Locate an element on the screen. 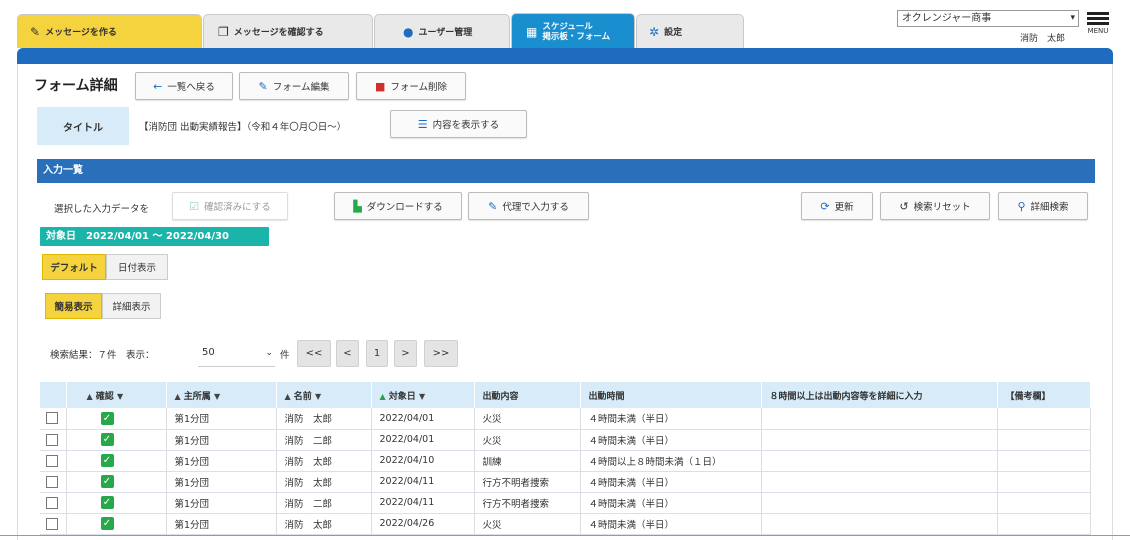 This screenshot has height=540, width=1130. page-prev-button: < is located at coordinates (347, 353).